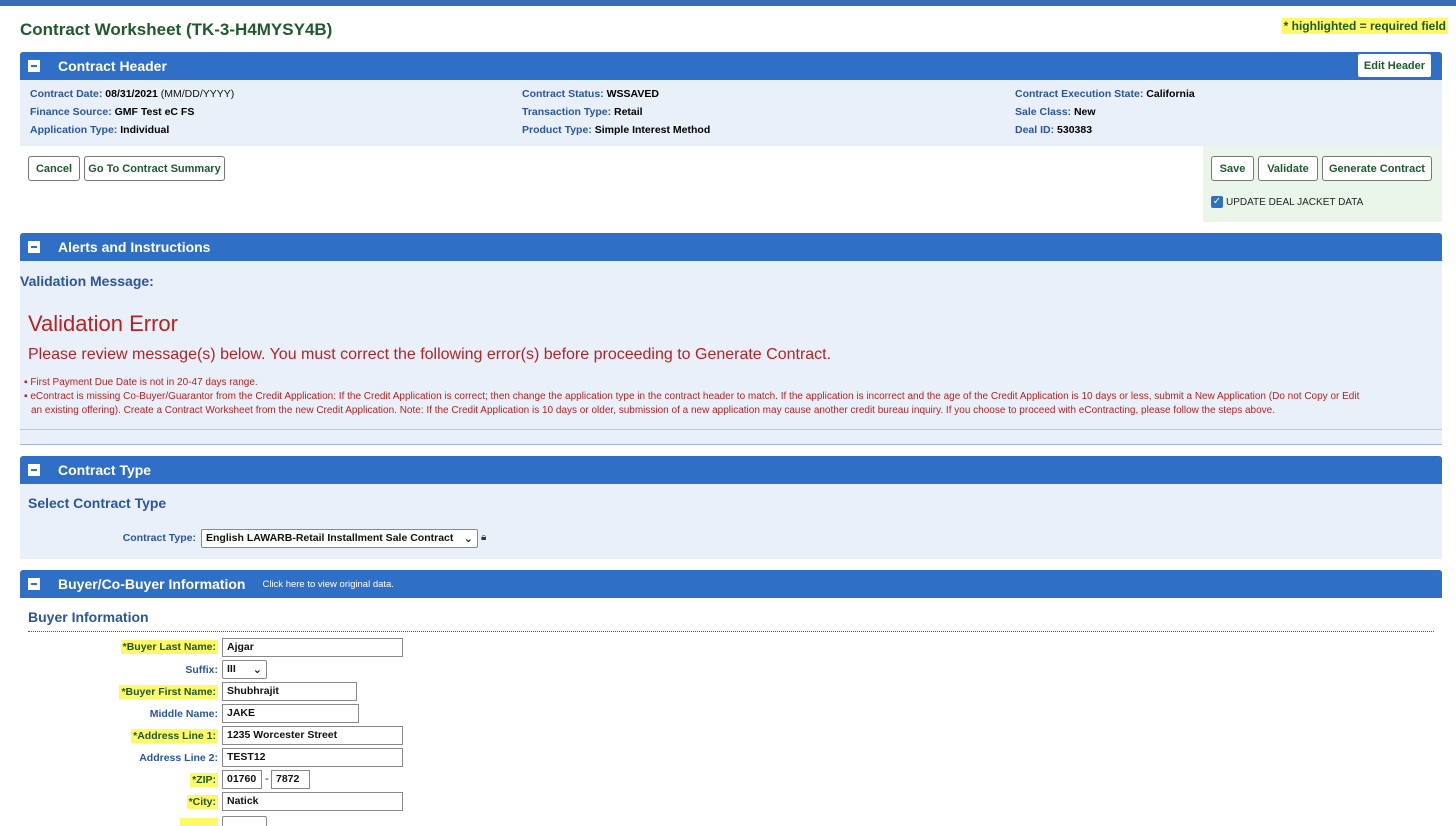 The image size is (1456, 826). I want to click on go-to-contract-summary-button: Go To Contract Summary, so click(154, 168).